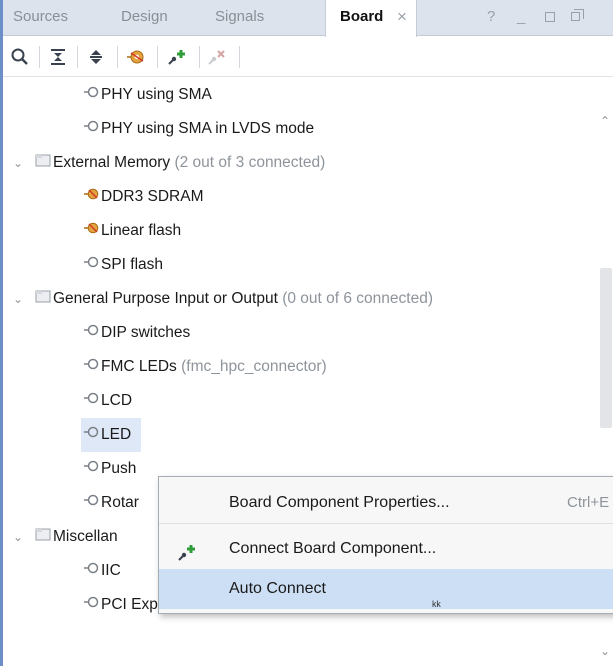 This screenshot has height=666, width=613. What do you see at coordinates (83, 537) in the screenshot?
I see `tree-group-miscellaneous: ⌄ Miscellan` at bounding box center [83, 537].